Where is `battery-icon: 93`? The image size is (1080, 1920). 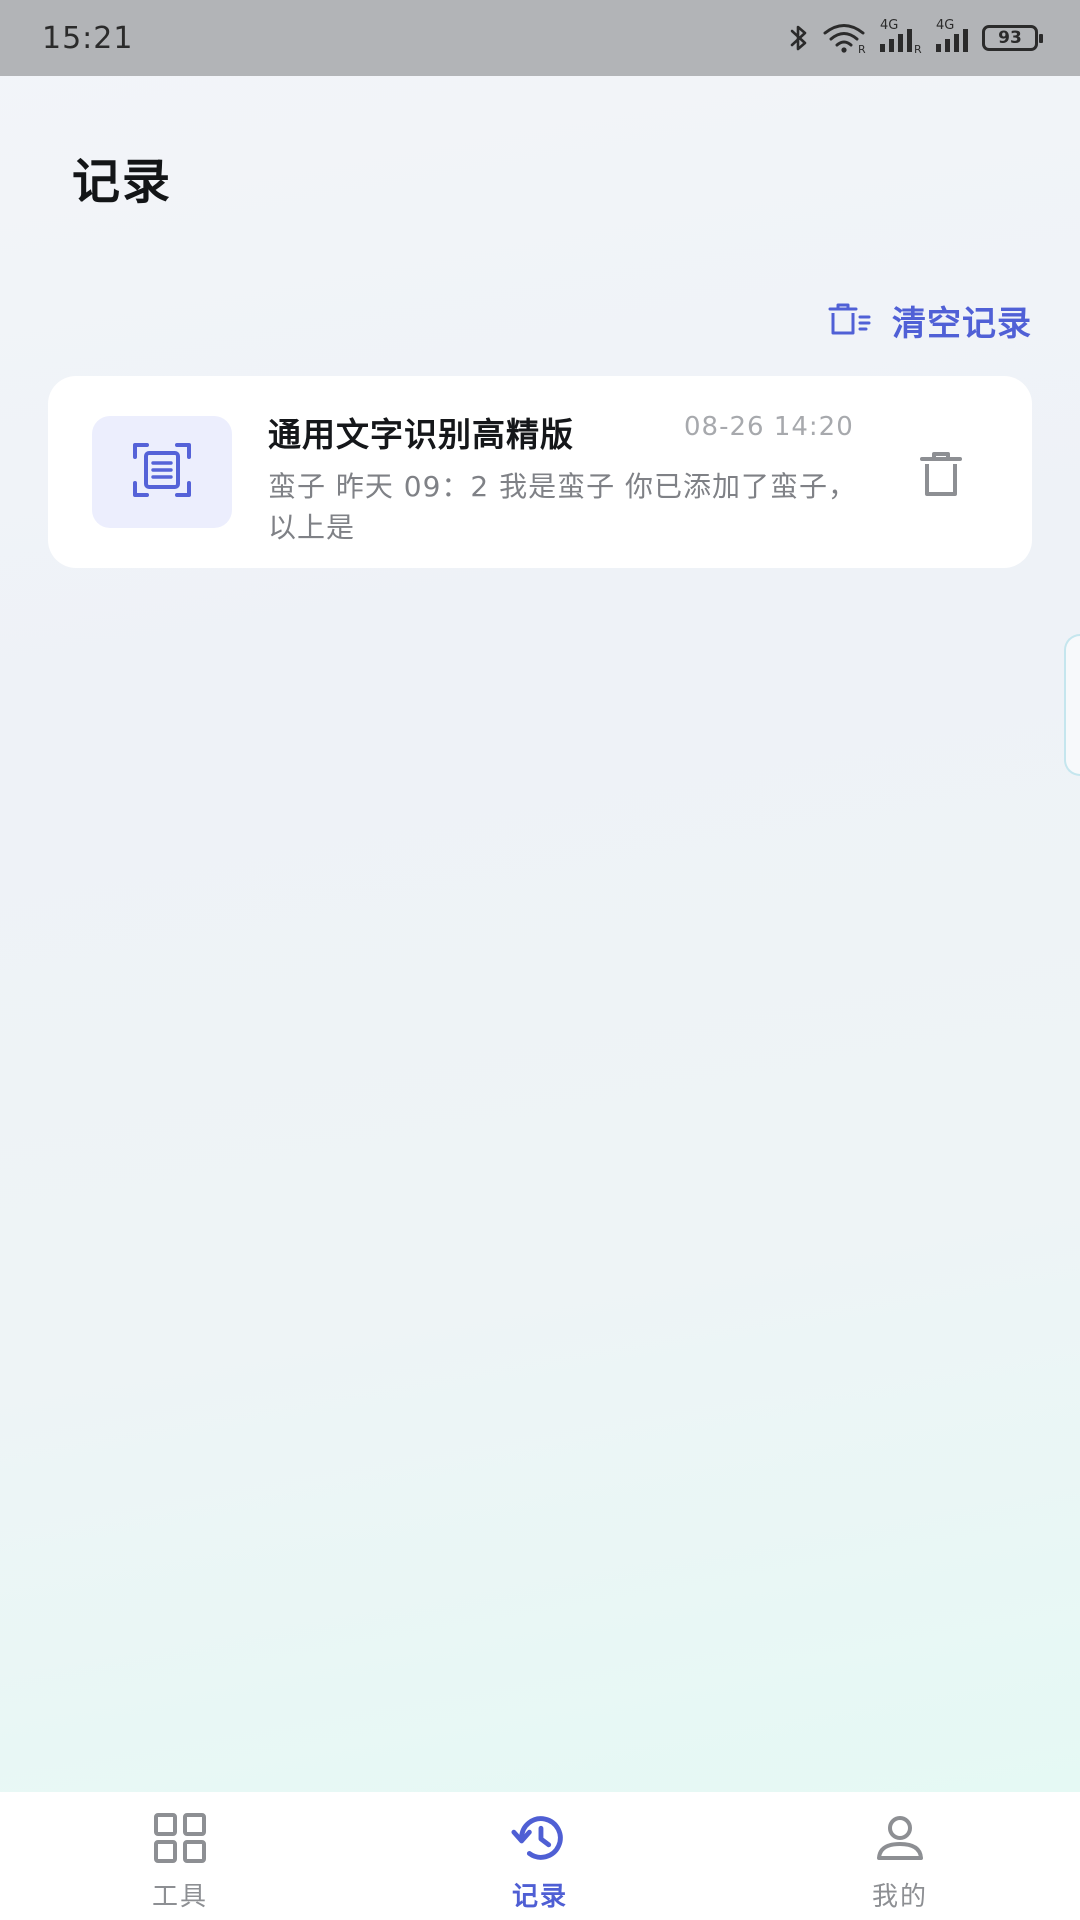 battery-icon: 93 is located at coordinates (1012, 38).